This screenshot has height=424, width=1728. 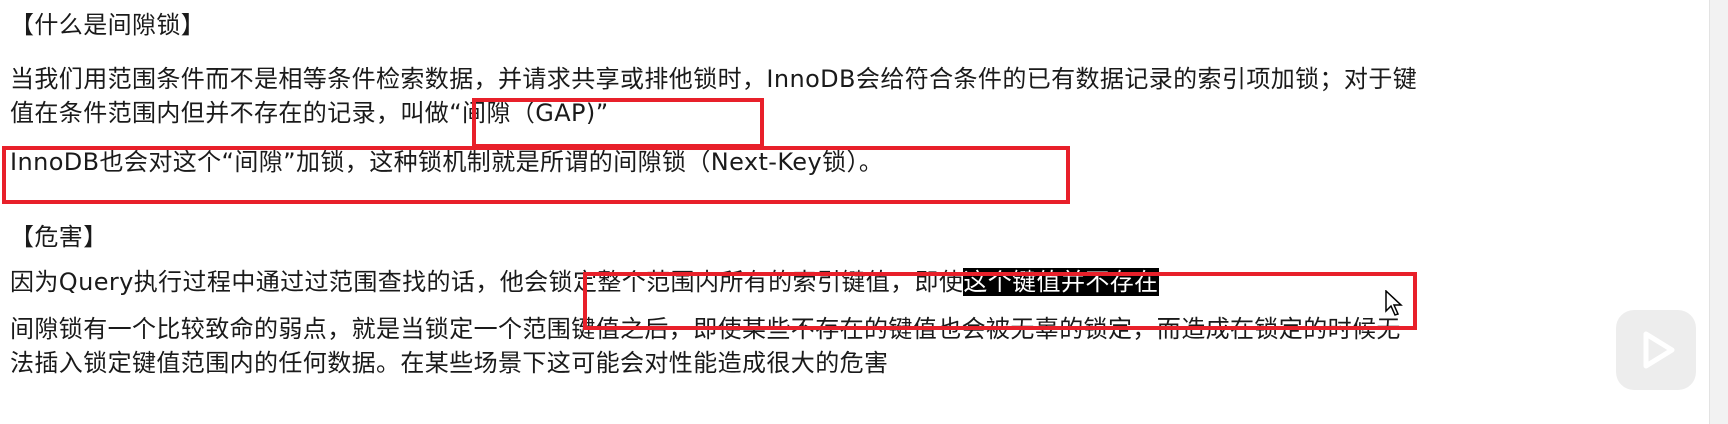 What do you see at coordinates (255, 282) in the screenshot?
I see `text-span: 因为Query执行过程中通过过范围查找的话，` at bounding box center [255, 282].